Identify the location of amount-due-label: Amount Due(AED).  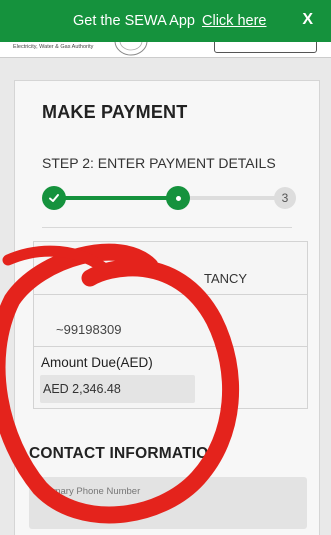
(97, 362).